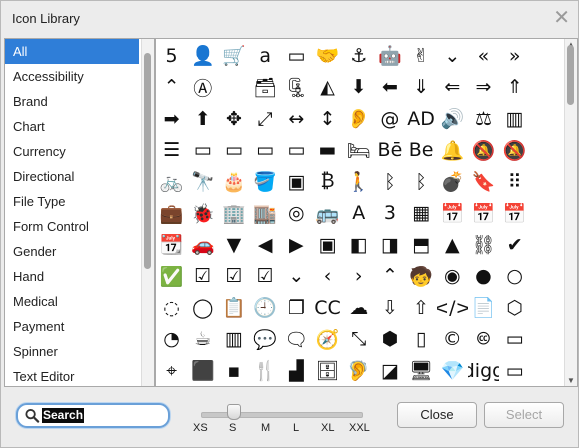  What do you see at coordinates (72, 326) in the screenshot?
I see `category-item: Payment` at bounding box center [72, 326].